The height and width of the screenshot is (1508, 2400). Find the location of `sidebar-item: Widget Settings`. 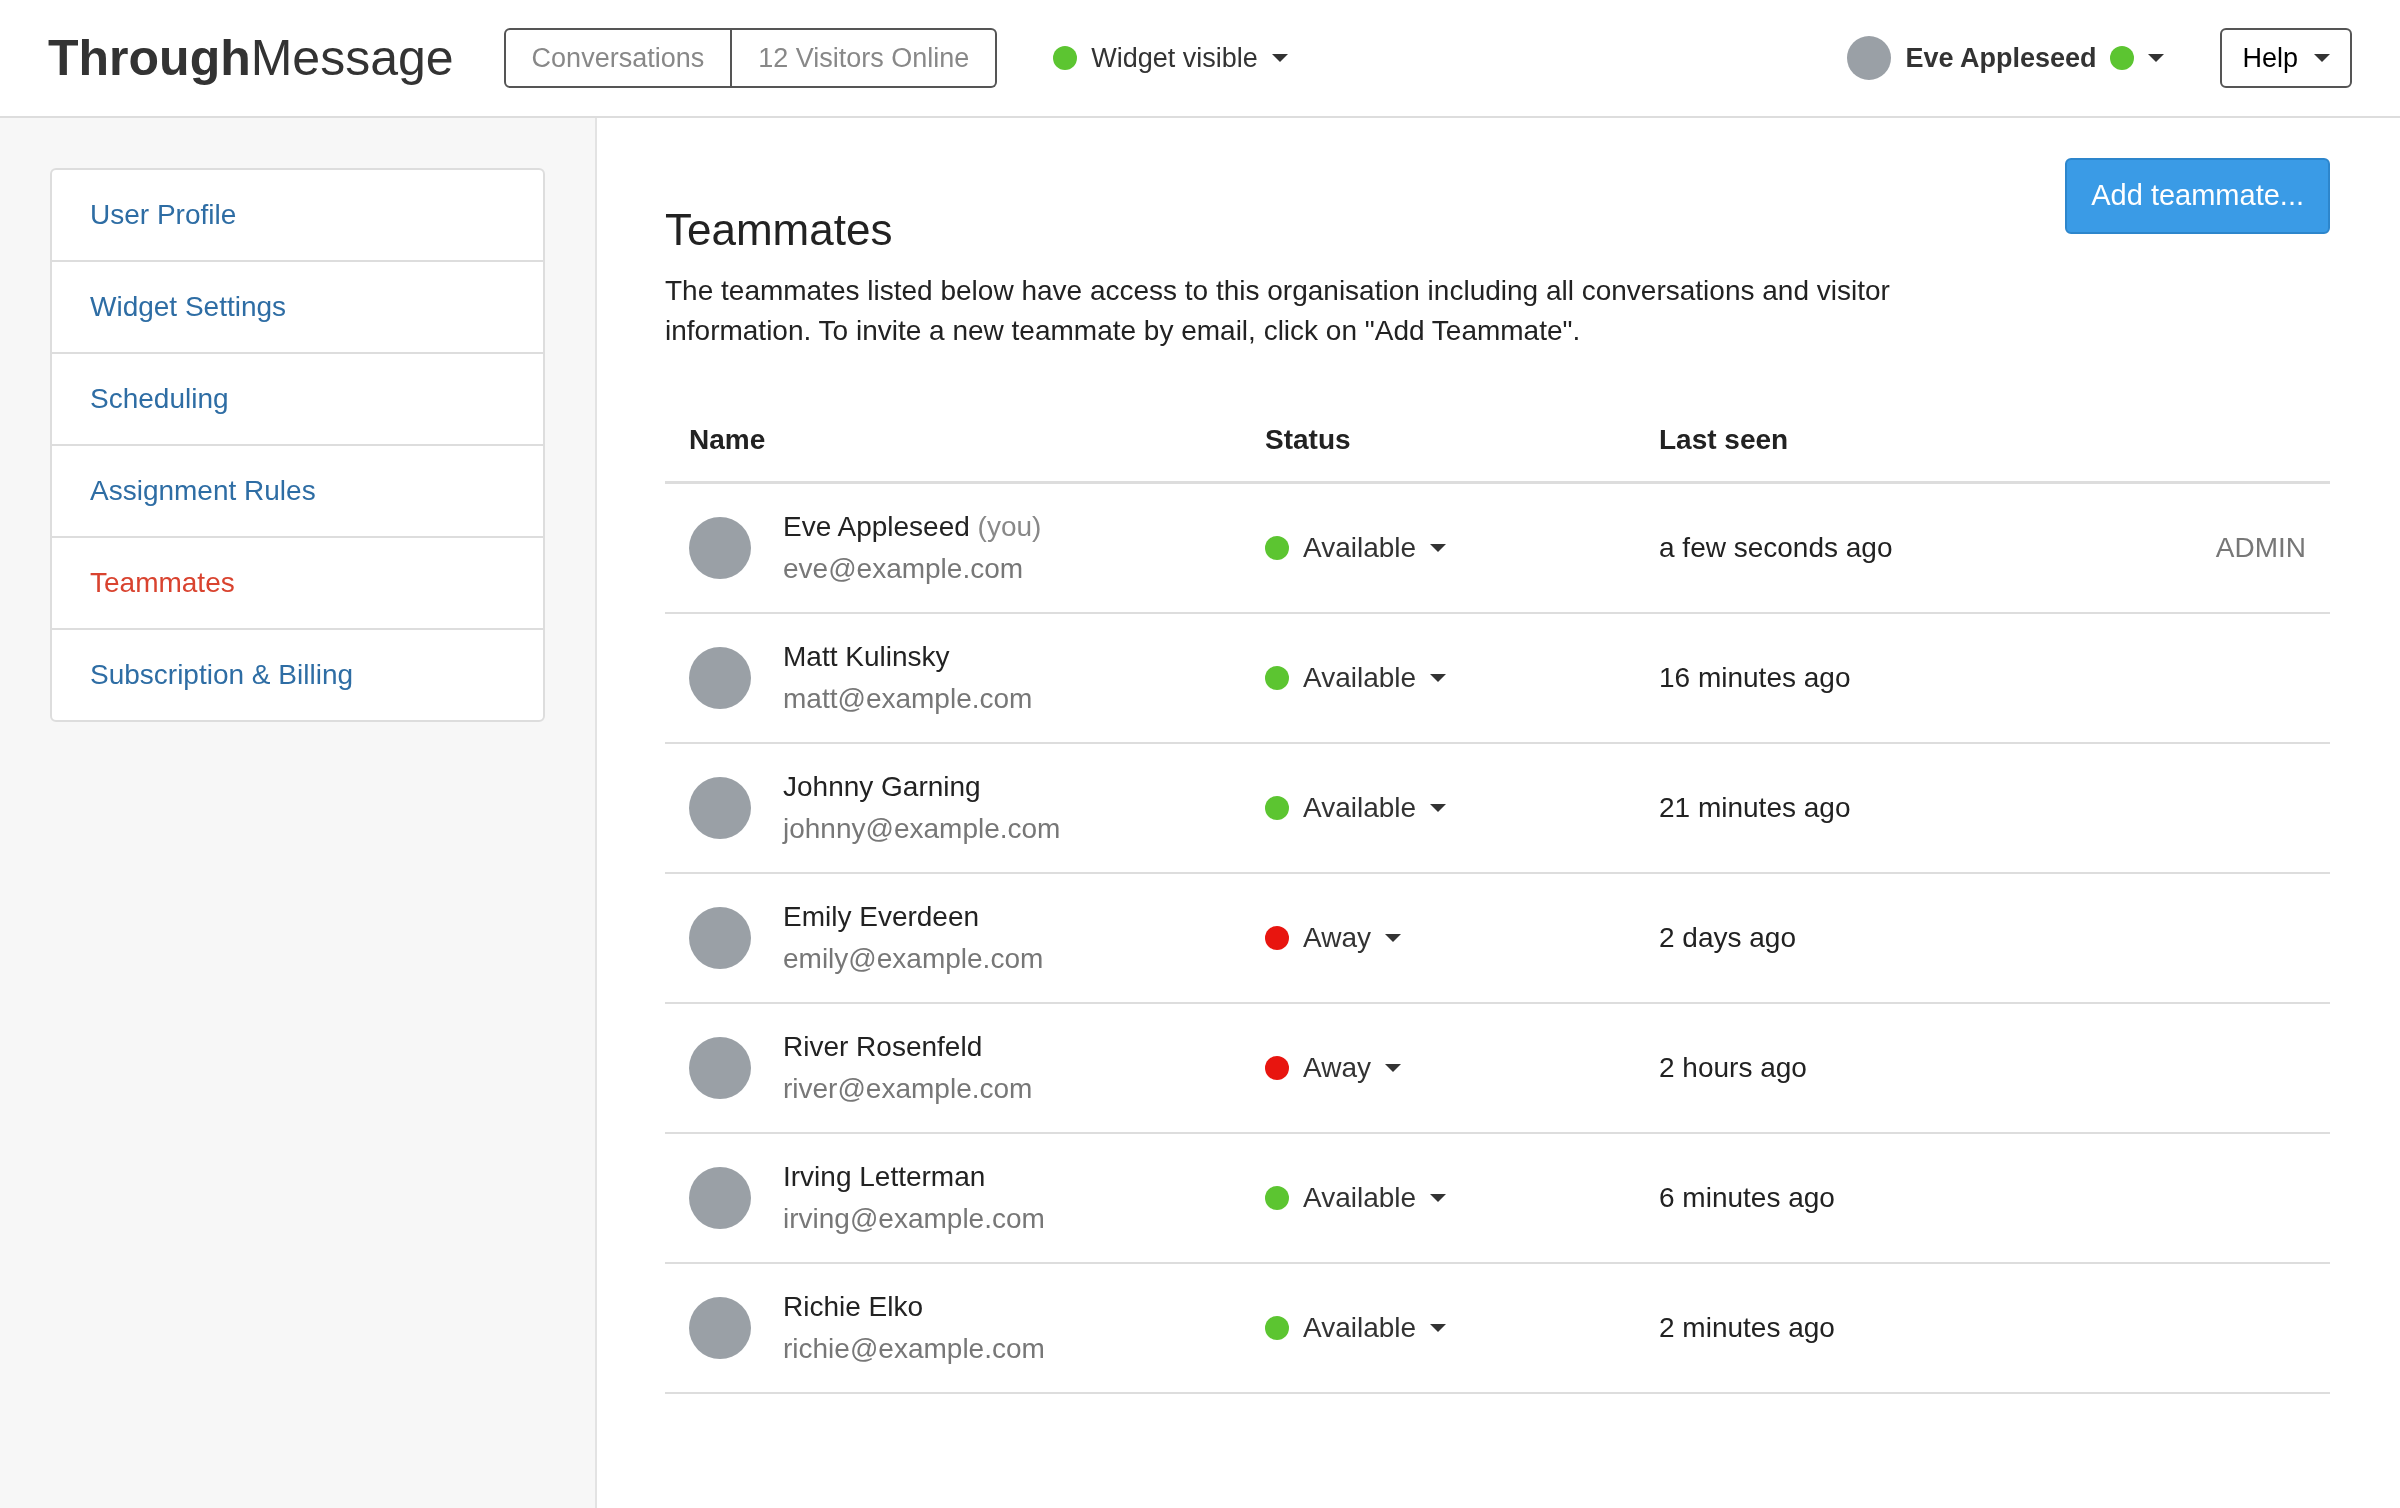

sidebar-item: Widget Settings is located at coordinates (297, 308).